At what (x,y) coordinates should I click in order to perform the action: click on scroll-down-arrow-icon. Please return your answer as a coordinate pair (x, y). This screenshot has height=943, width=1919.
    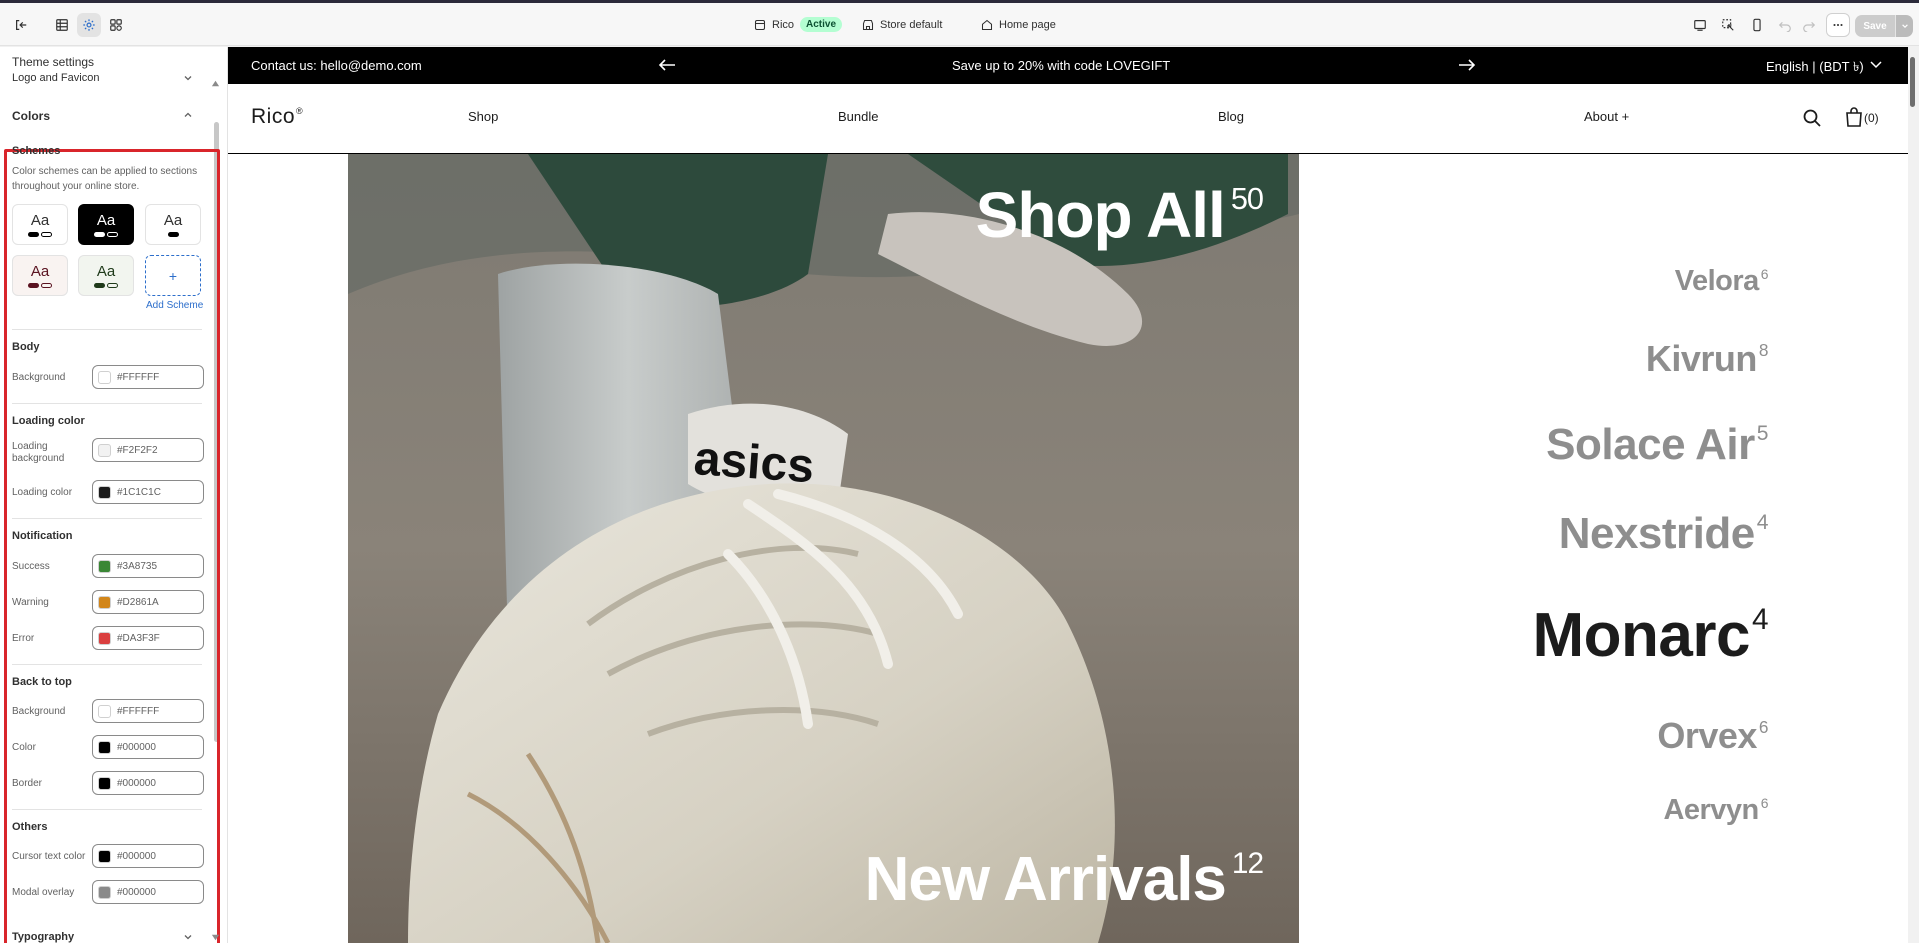
    Looking at the image, I should click on (215, 937).